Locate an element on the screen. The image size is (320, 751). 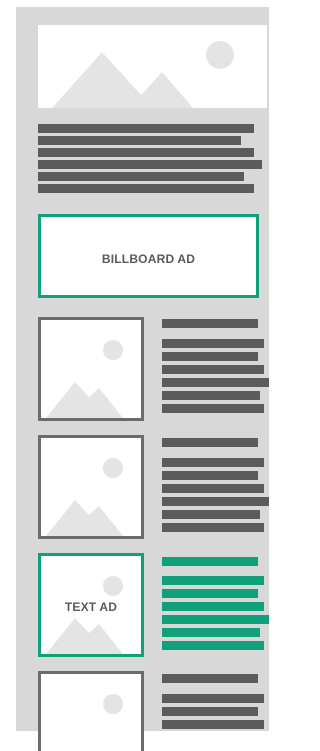
billboard-ad: BILLBOARD AD is located at coordinates (148, 256).